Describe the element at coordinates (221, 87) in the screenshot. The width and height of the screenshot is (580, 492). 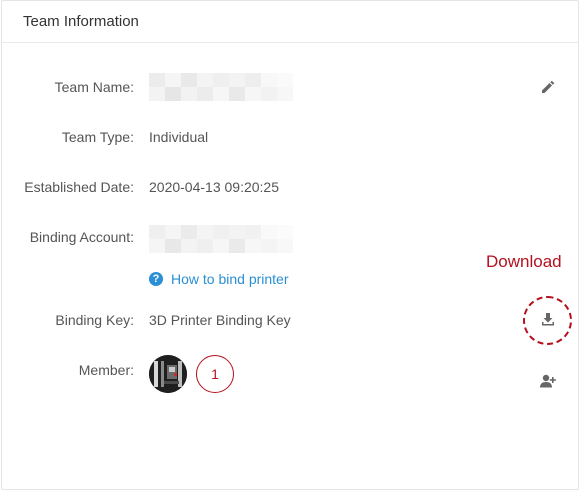
I see `team-name-value-redacted` at that location.